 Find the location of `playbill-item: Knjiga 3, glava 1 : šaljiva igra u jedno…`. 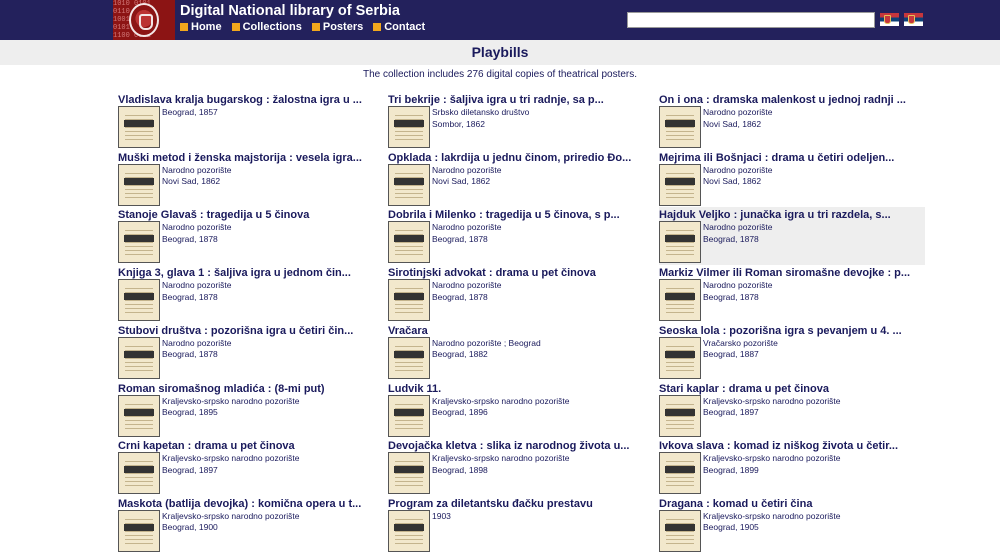

playbill-item: Knjiga 3, glava 1 : šaljiva igra u jedno… is located at coordinates (250, 294).